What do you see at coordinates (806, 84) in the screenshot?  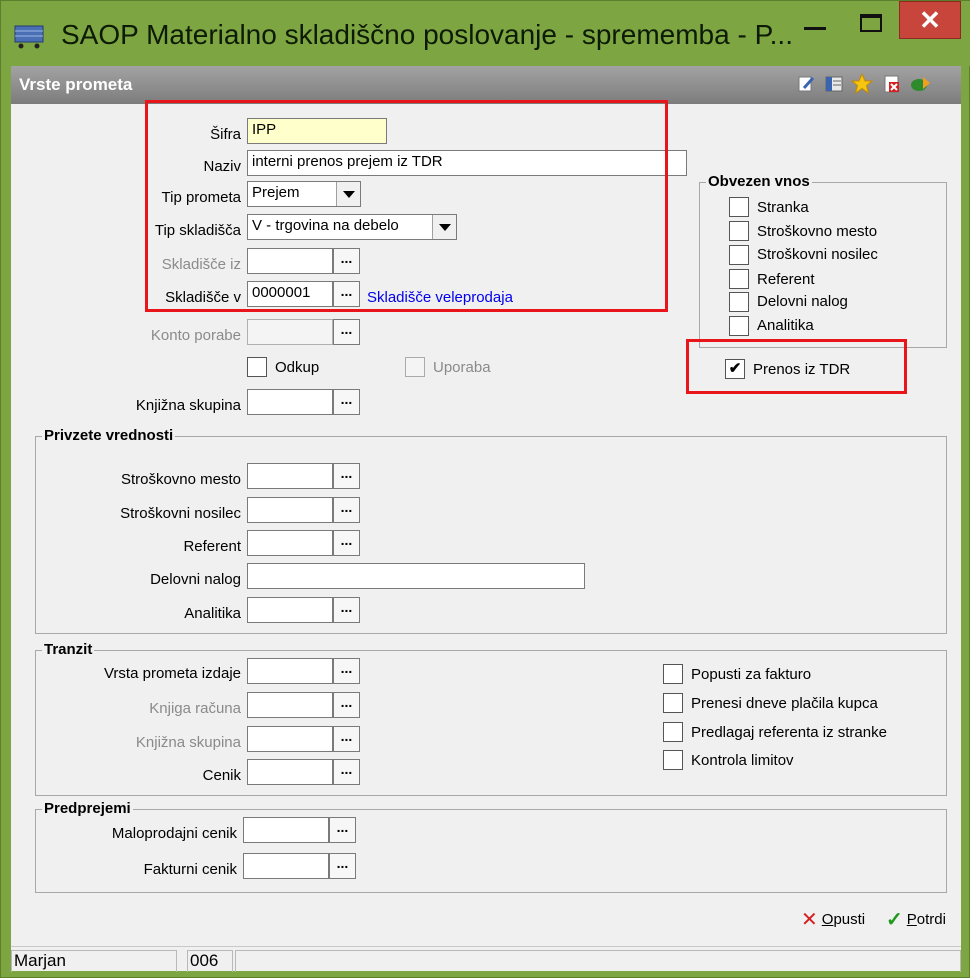 I see `edit-icon` at bounding box center [806, 84].